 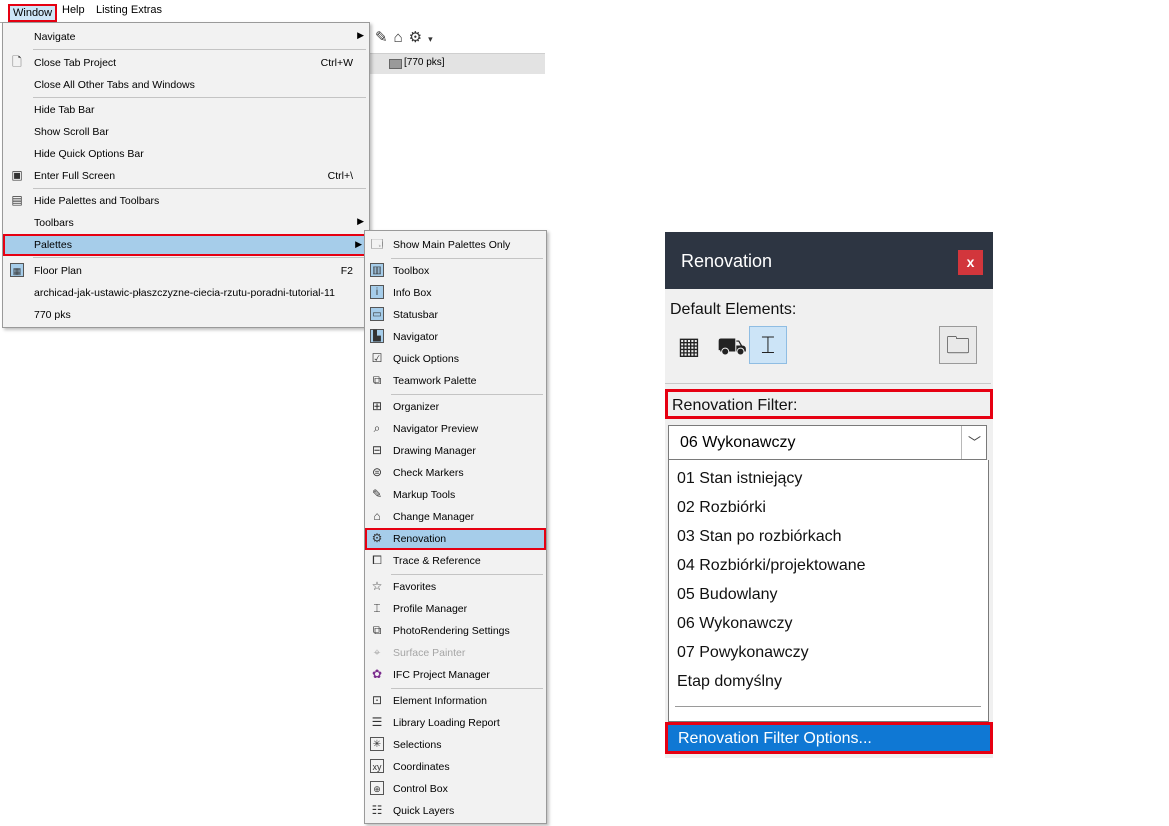 I want to click on library-report-icon: ☰, so click(x=377, y=722).